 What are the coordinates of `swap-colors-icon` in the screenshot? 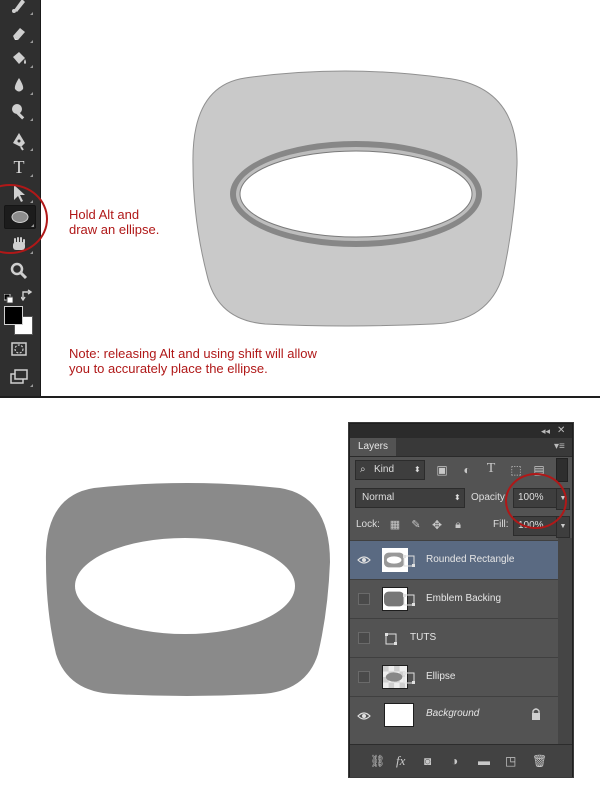 It's located at (26, 295).